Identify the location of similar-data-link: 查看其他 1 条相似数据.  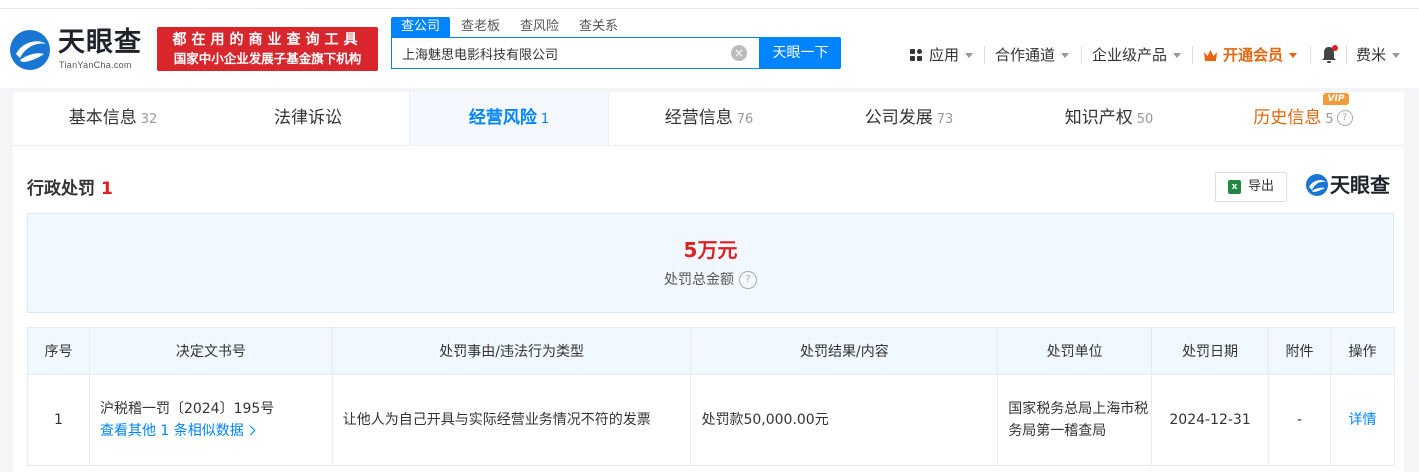
(215, 431).